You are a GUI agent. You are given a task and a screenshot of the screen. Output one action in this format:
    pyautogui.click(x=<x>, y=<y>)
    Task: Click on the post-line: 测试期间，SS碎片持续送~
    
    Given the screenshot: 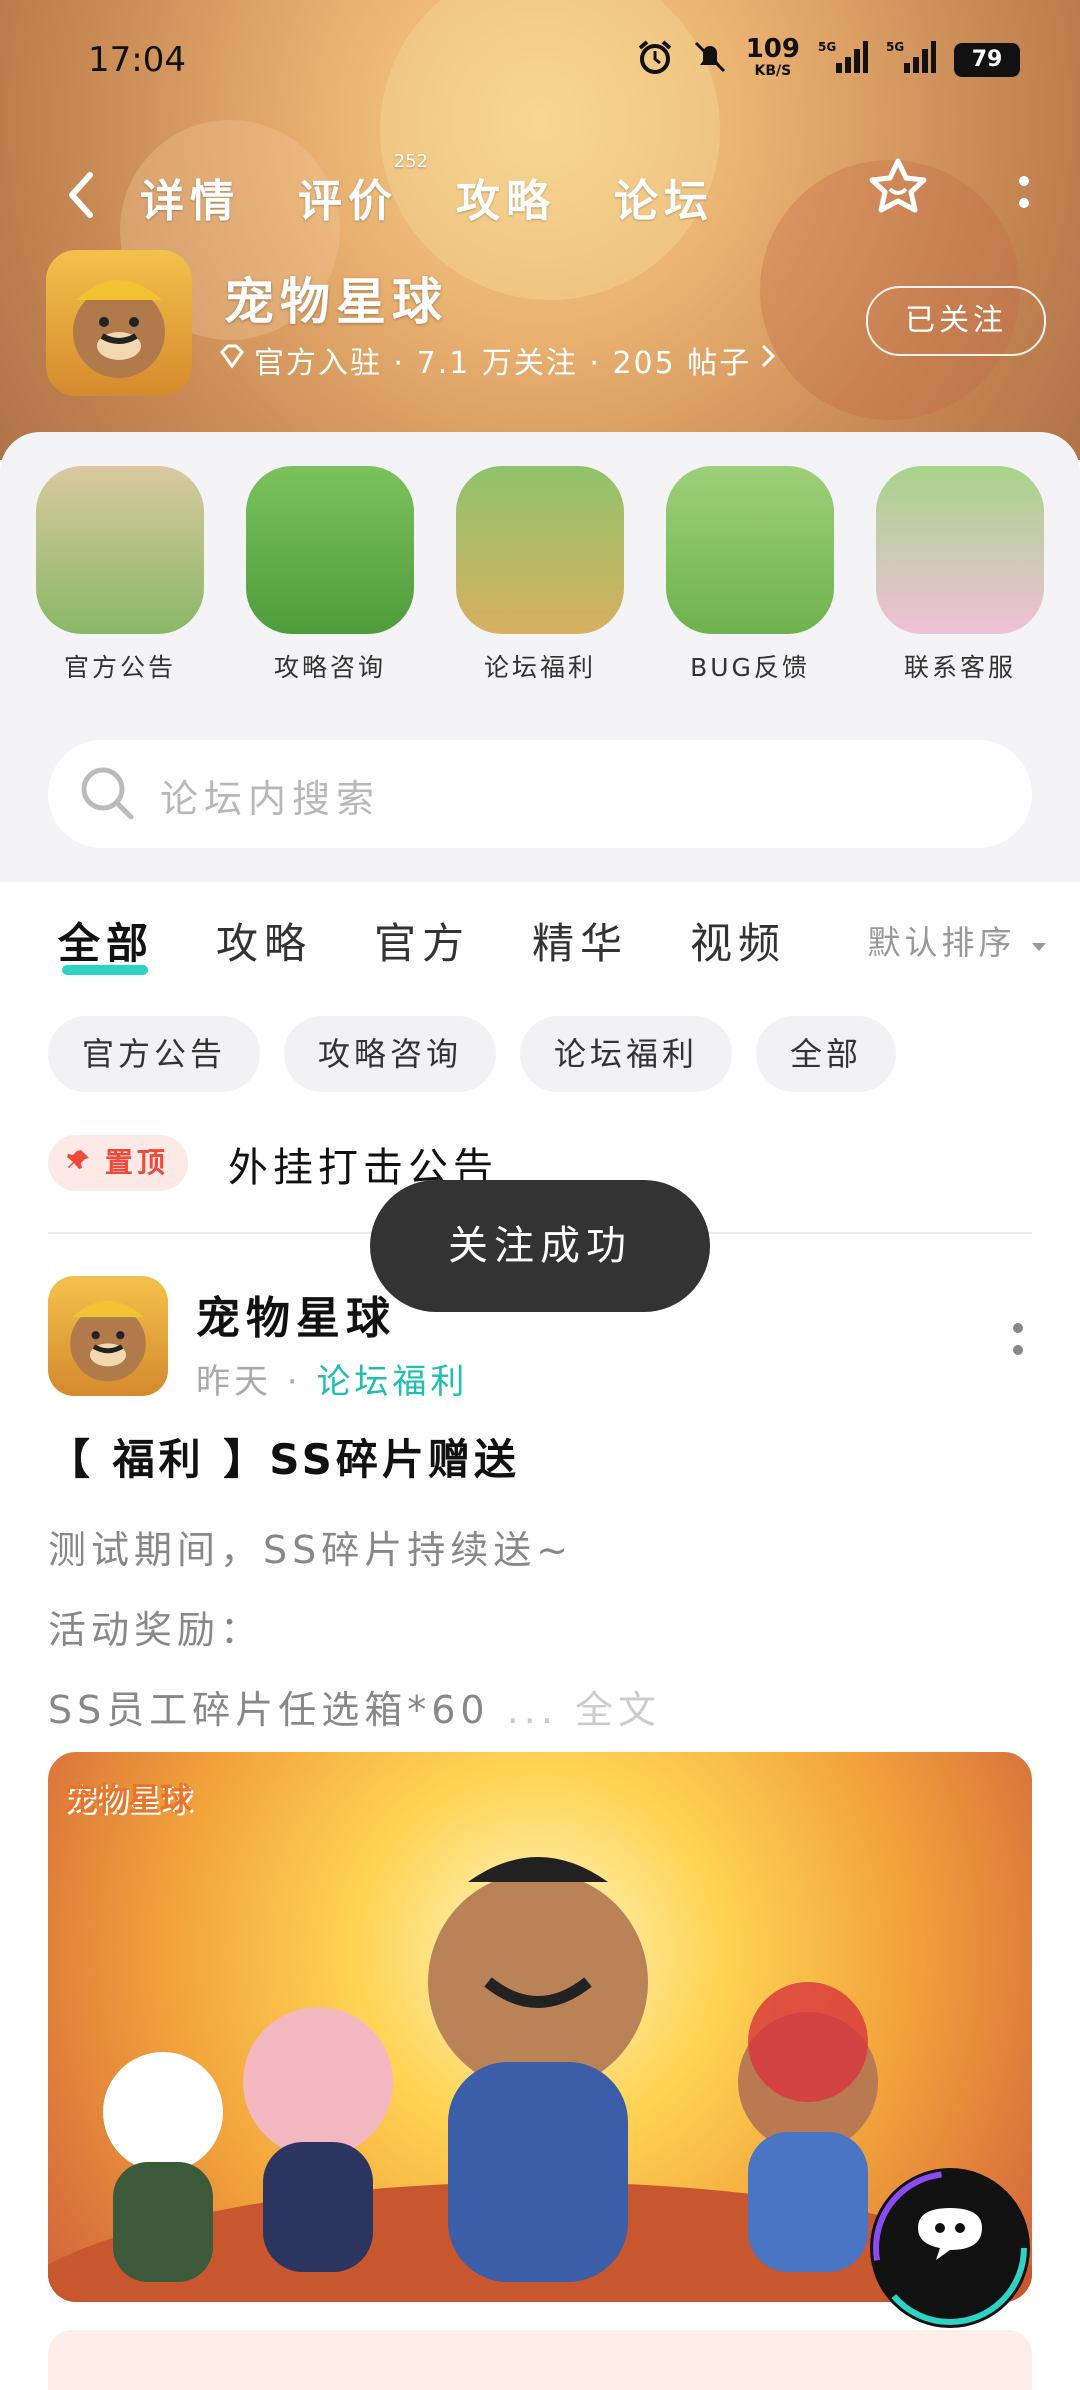 What is the action you would take?
    pyautogui.click(x=311, y=1550)
    